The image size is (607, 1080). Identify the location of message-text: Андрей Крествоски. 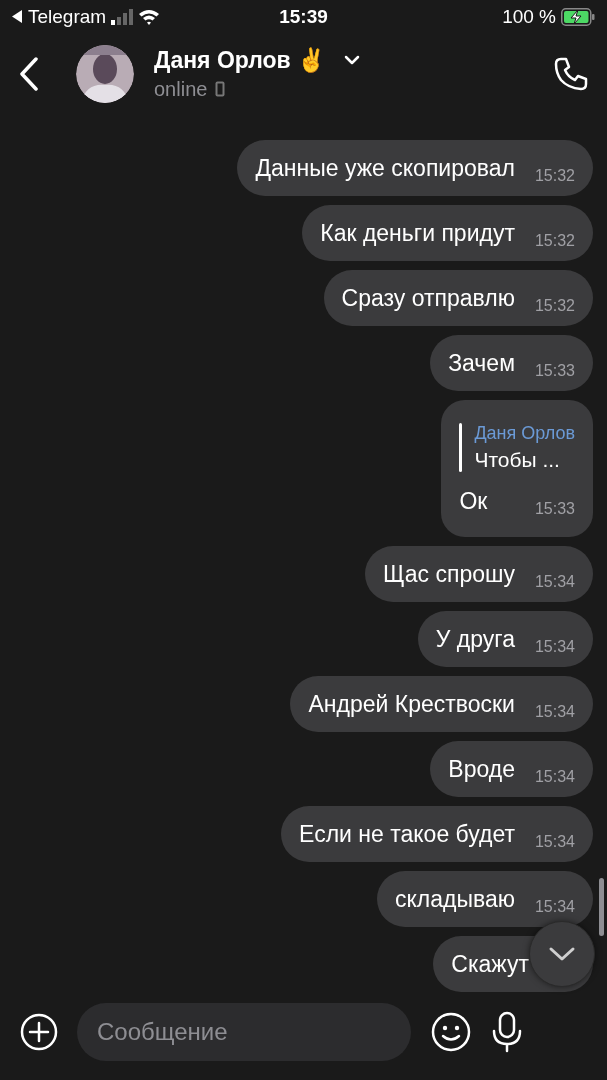
(411, 704).